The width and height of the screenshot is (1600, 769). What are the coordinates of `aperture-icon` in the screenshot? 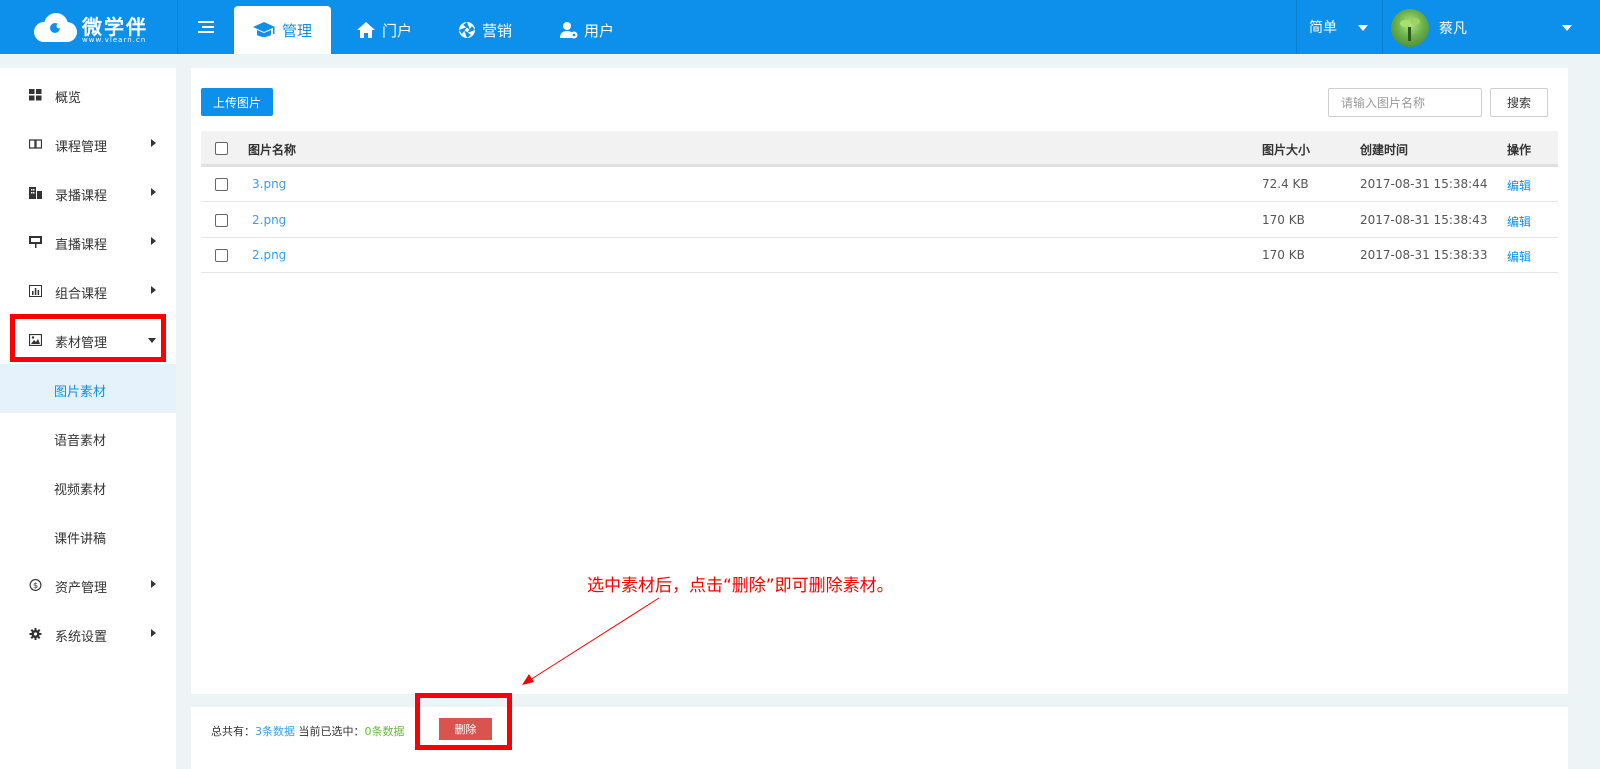 It's located at (467, 30).